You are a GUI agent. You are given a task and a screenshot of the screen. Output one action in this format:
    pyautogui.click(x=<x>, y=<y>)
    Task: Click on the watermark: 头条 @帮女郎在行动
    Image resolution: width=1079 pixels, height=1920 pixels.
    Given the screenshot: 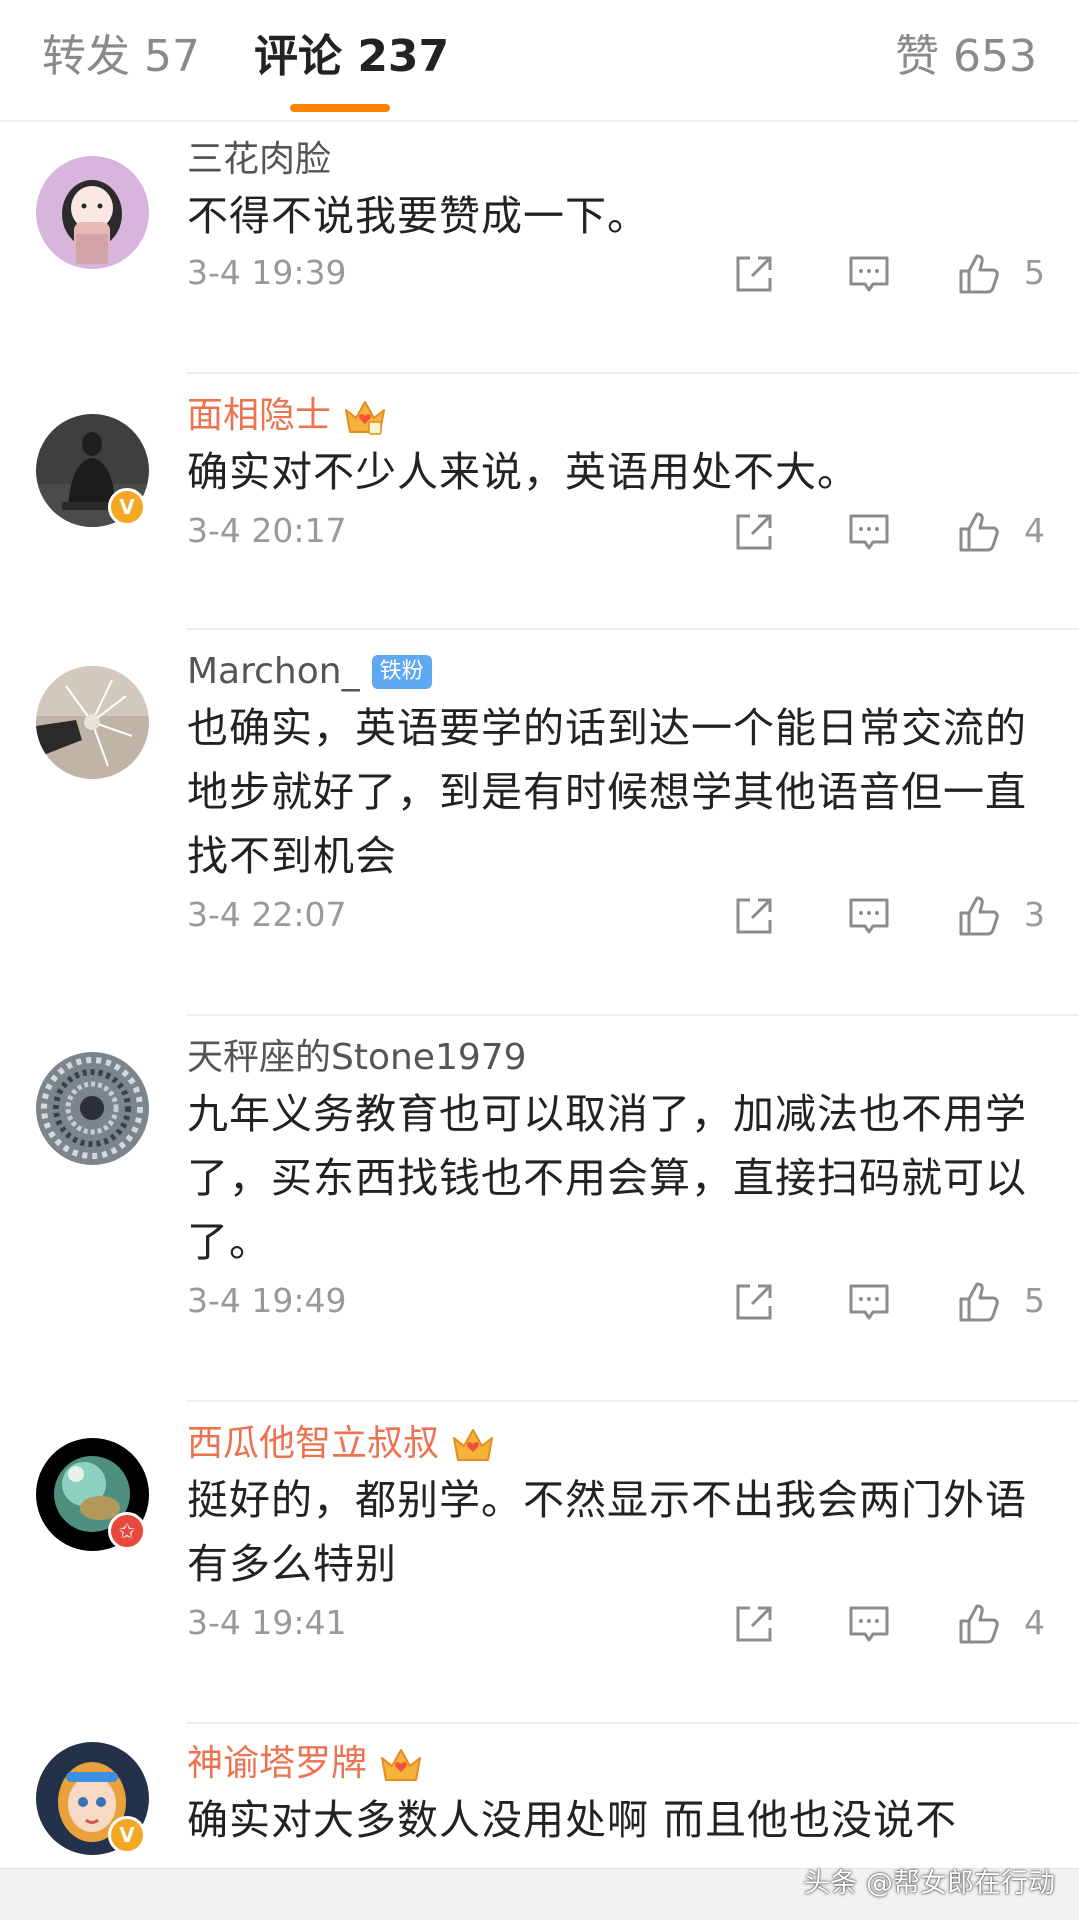 What is the action you would take?
    pyautogui.click(x=929, y=1883)
    